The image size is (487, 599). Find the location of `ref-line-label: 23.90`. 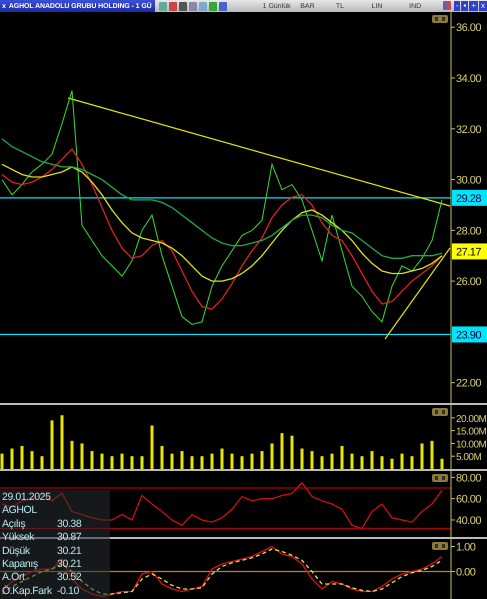

ref-line-label: 23.90 is located at coordinates (469, 335).